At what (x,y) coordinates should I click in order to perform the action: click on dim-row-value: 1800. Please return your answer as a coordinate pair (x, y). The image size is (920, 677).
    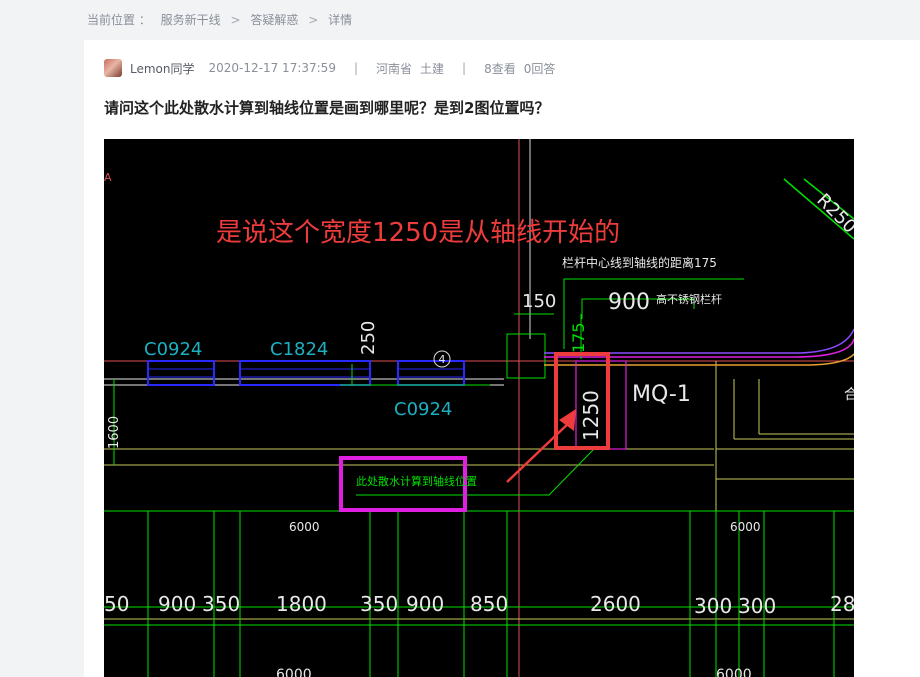
    Looking at the image, I should click on (301, 604).